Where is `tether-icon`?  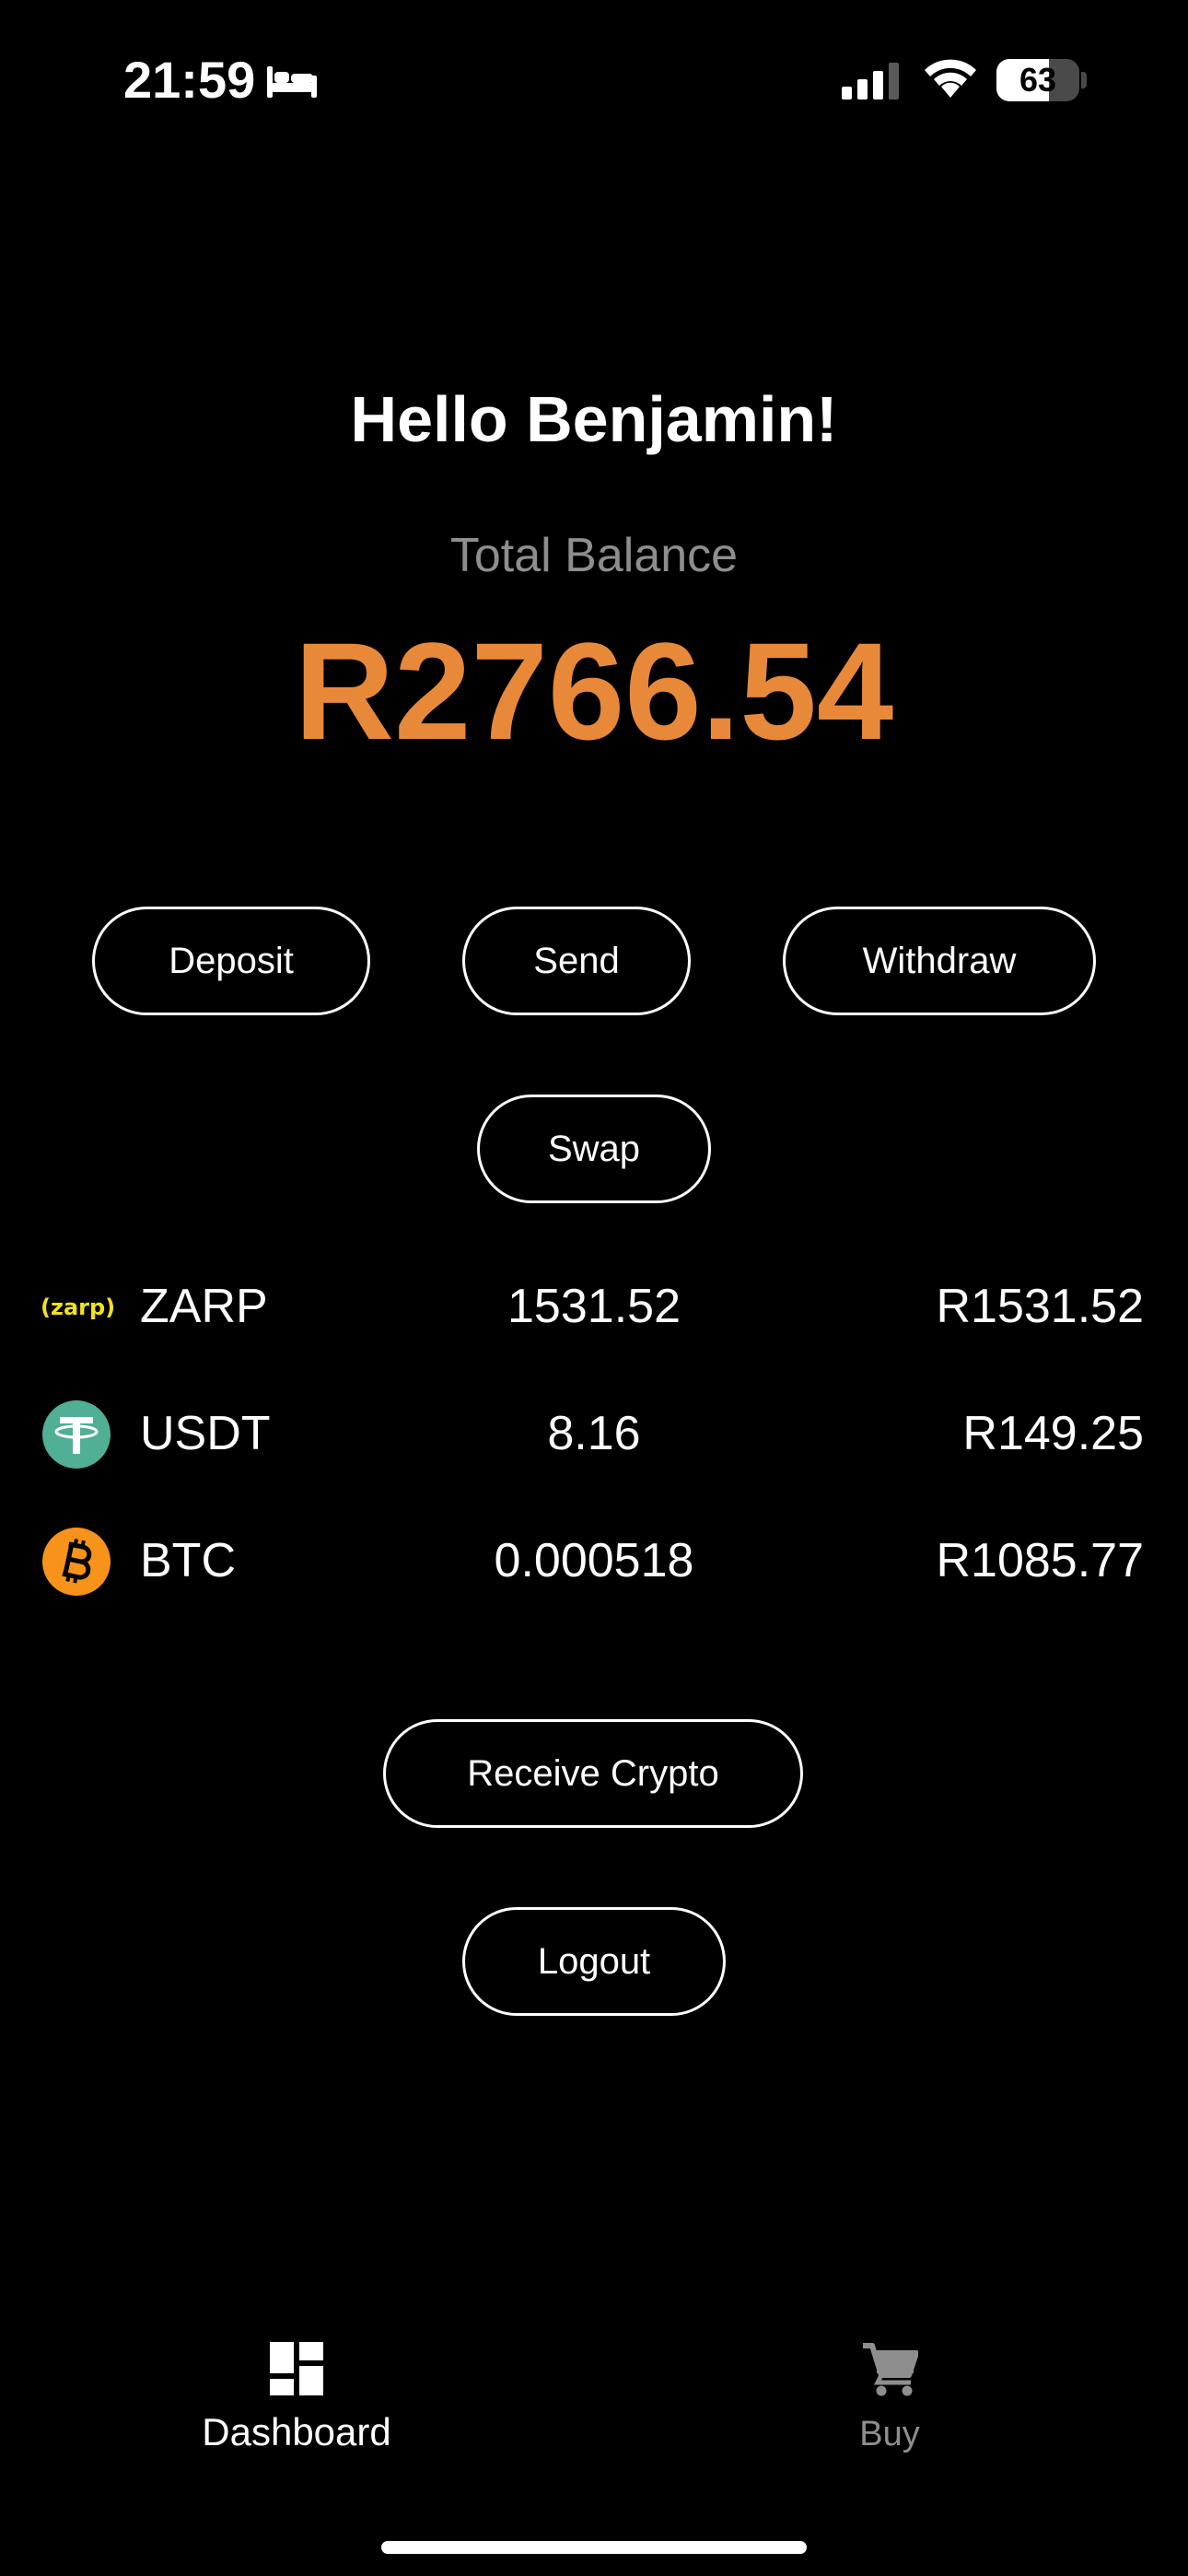
tether-icon is located at coordinates (76, 1434).